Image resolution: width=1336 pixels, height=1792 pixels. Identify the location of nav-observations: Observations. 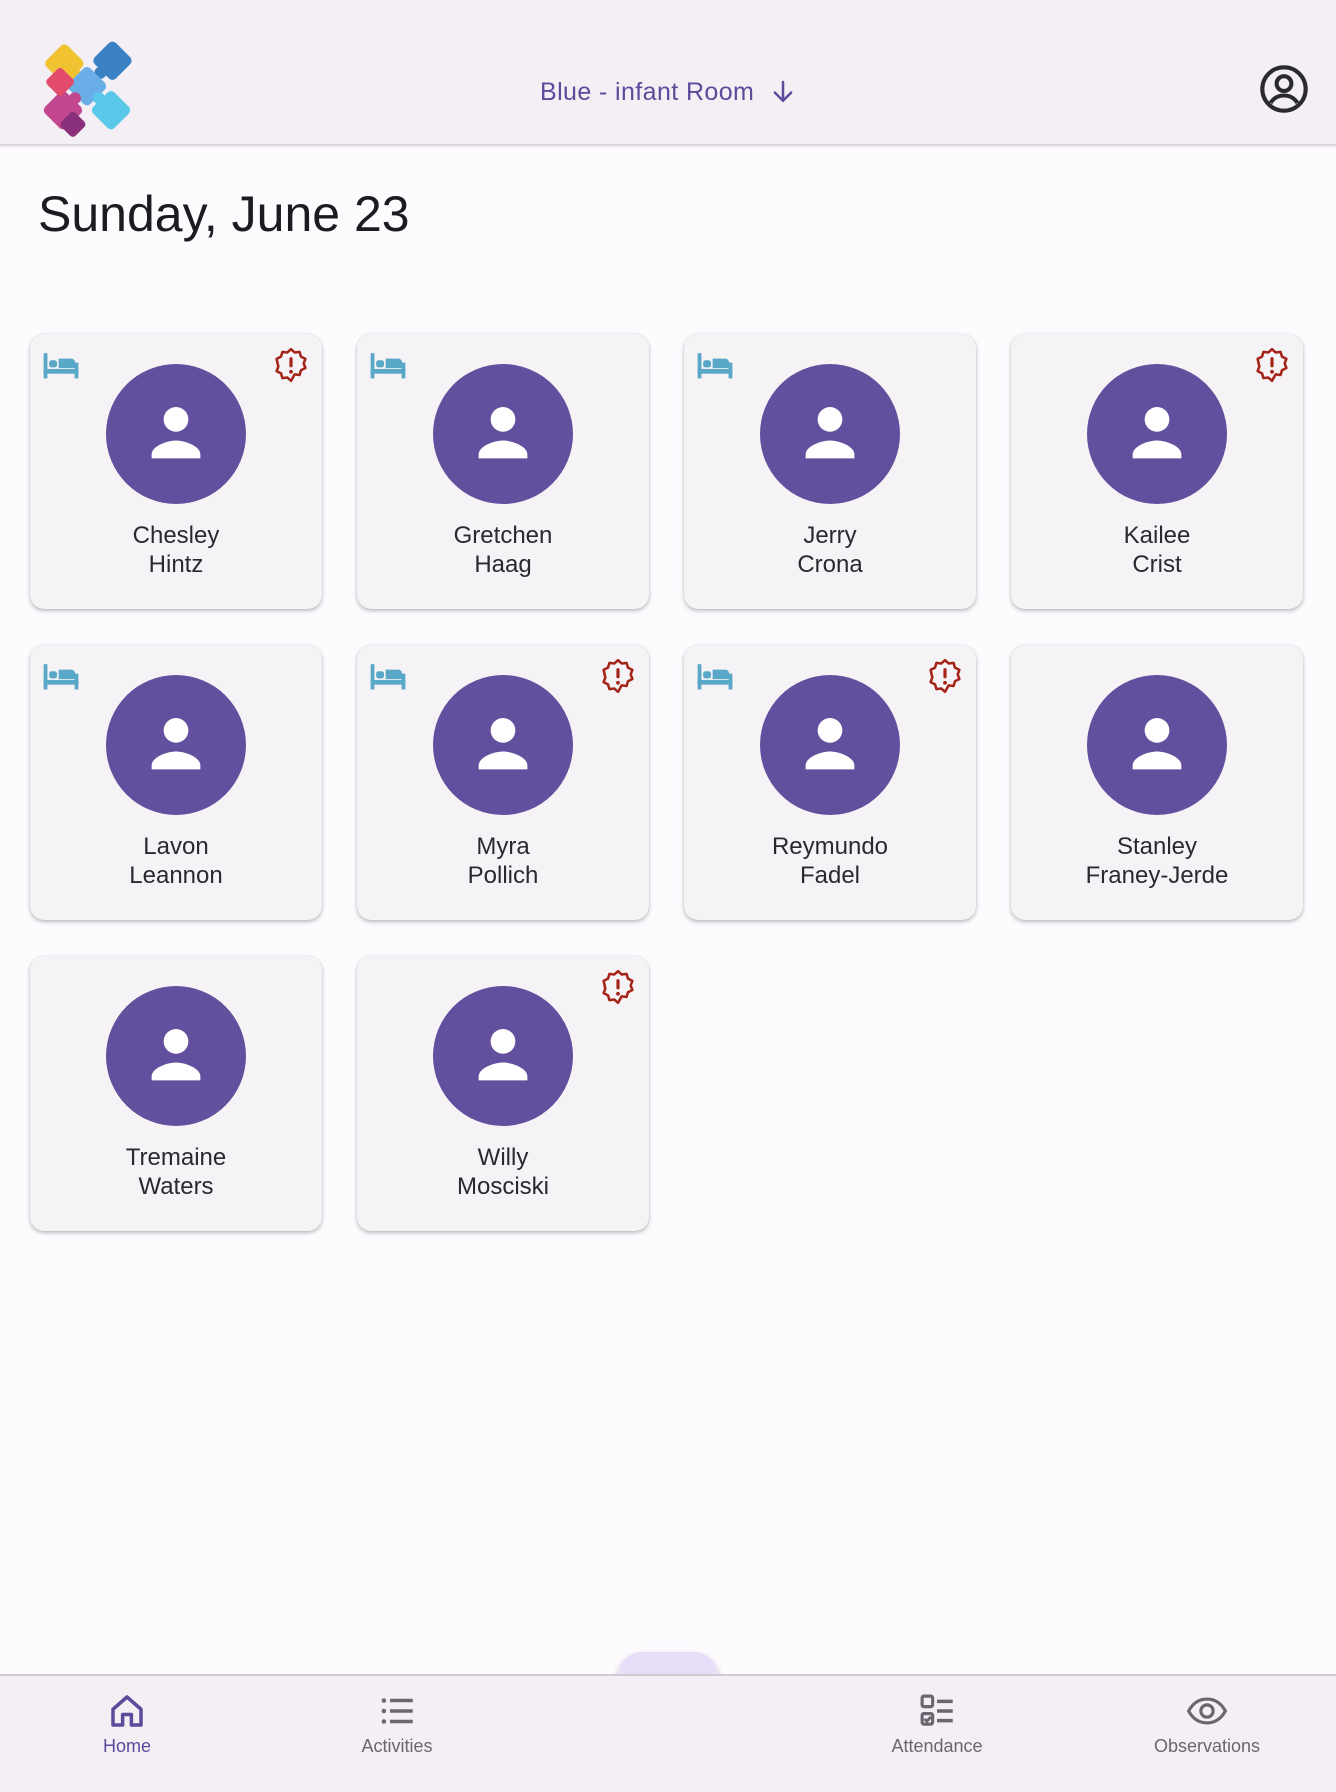
(1207, 1730).